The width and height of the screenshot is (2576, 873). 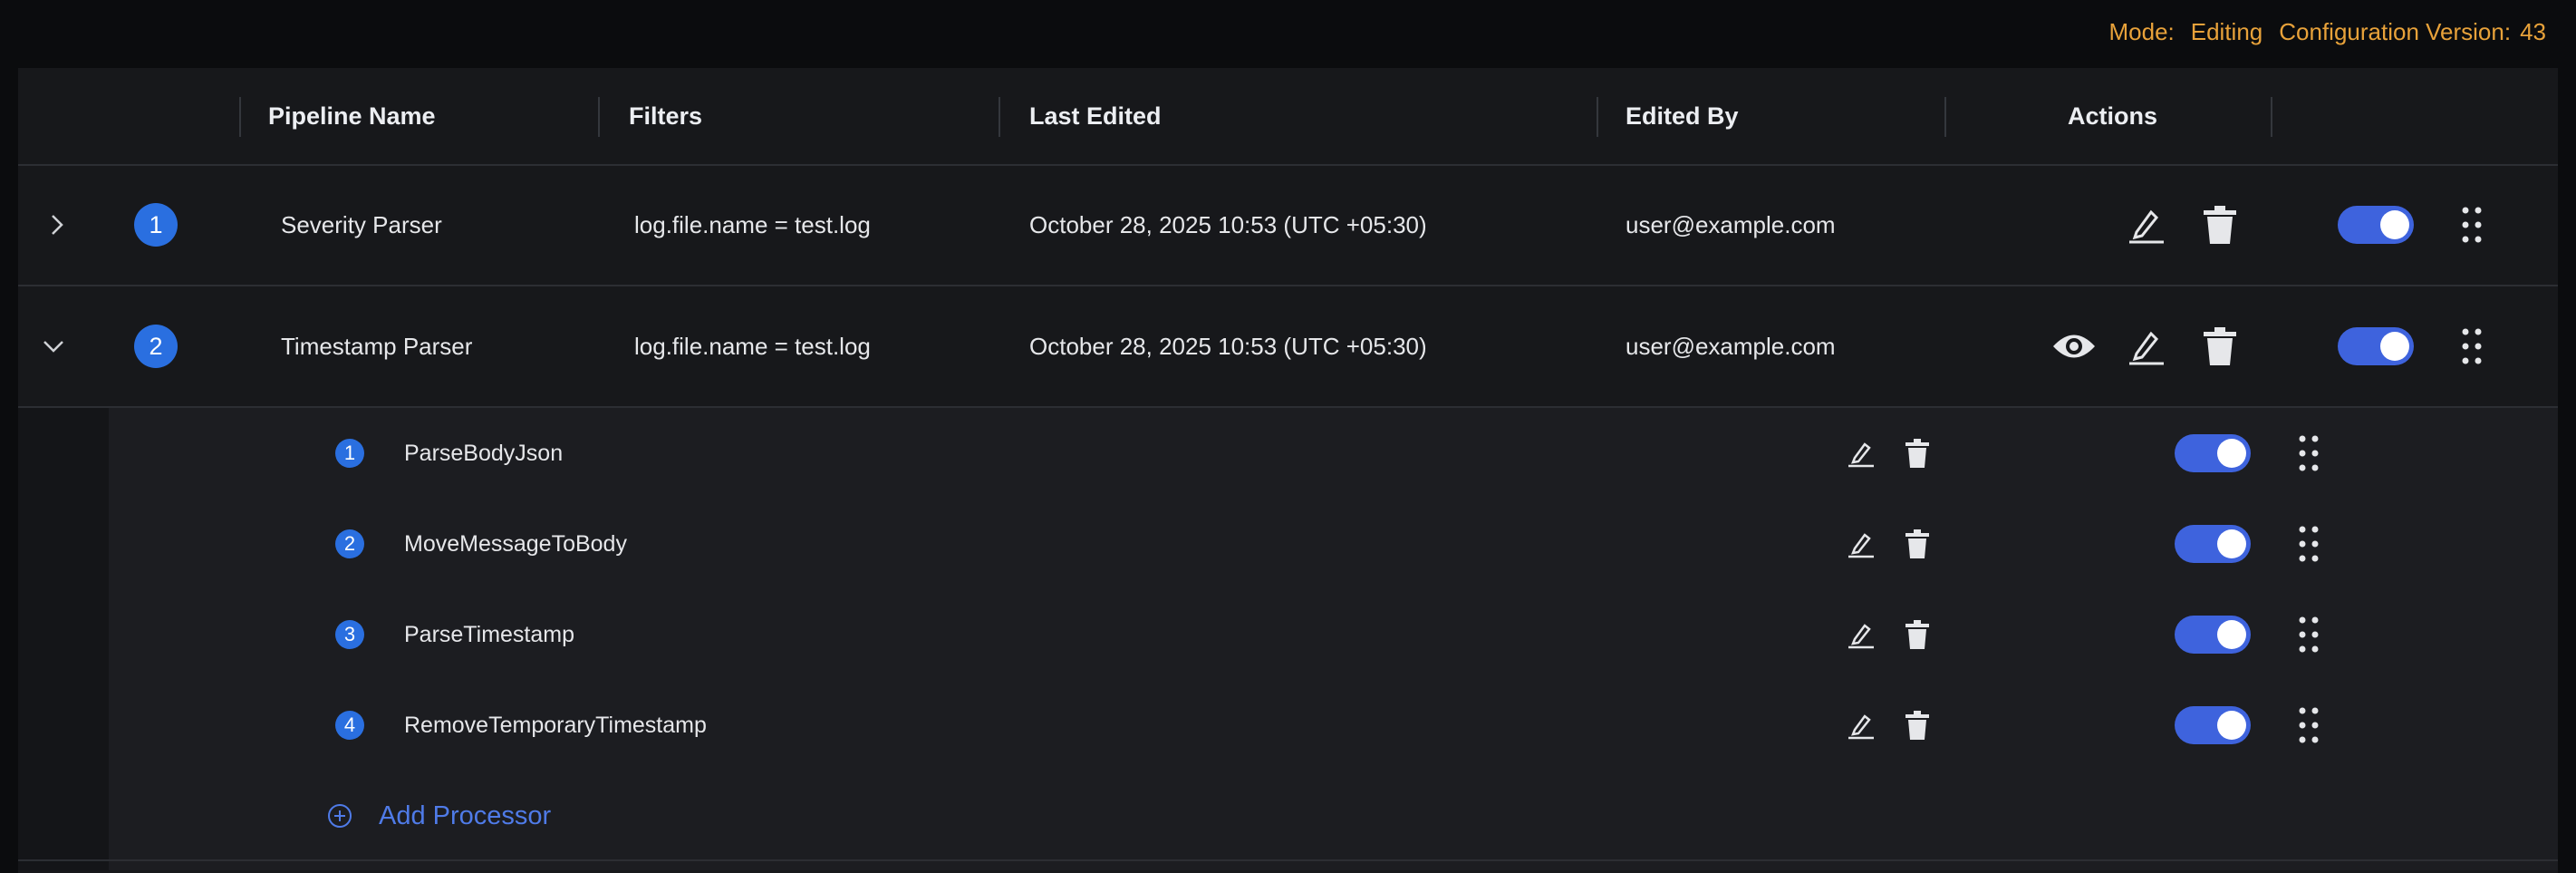 What do you see at coordinates (340, 816) in the screenshot?
I see `plus-circle-icon` at bounding box center [340, 816].